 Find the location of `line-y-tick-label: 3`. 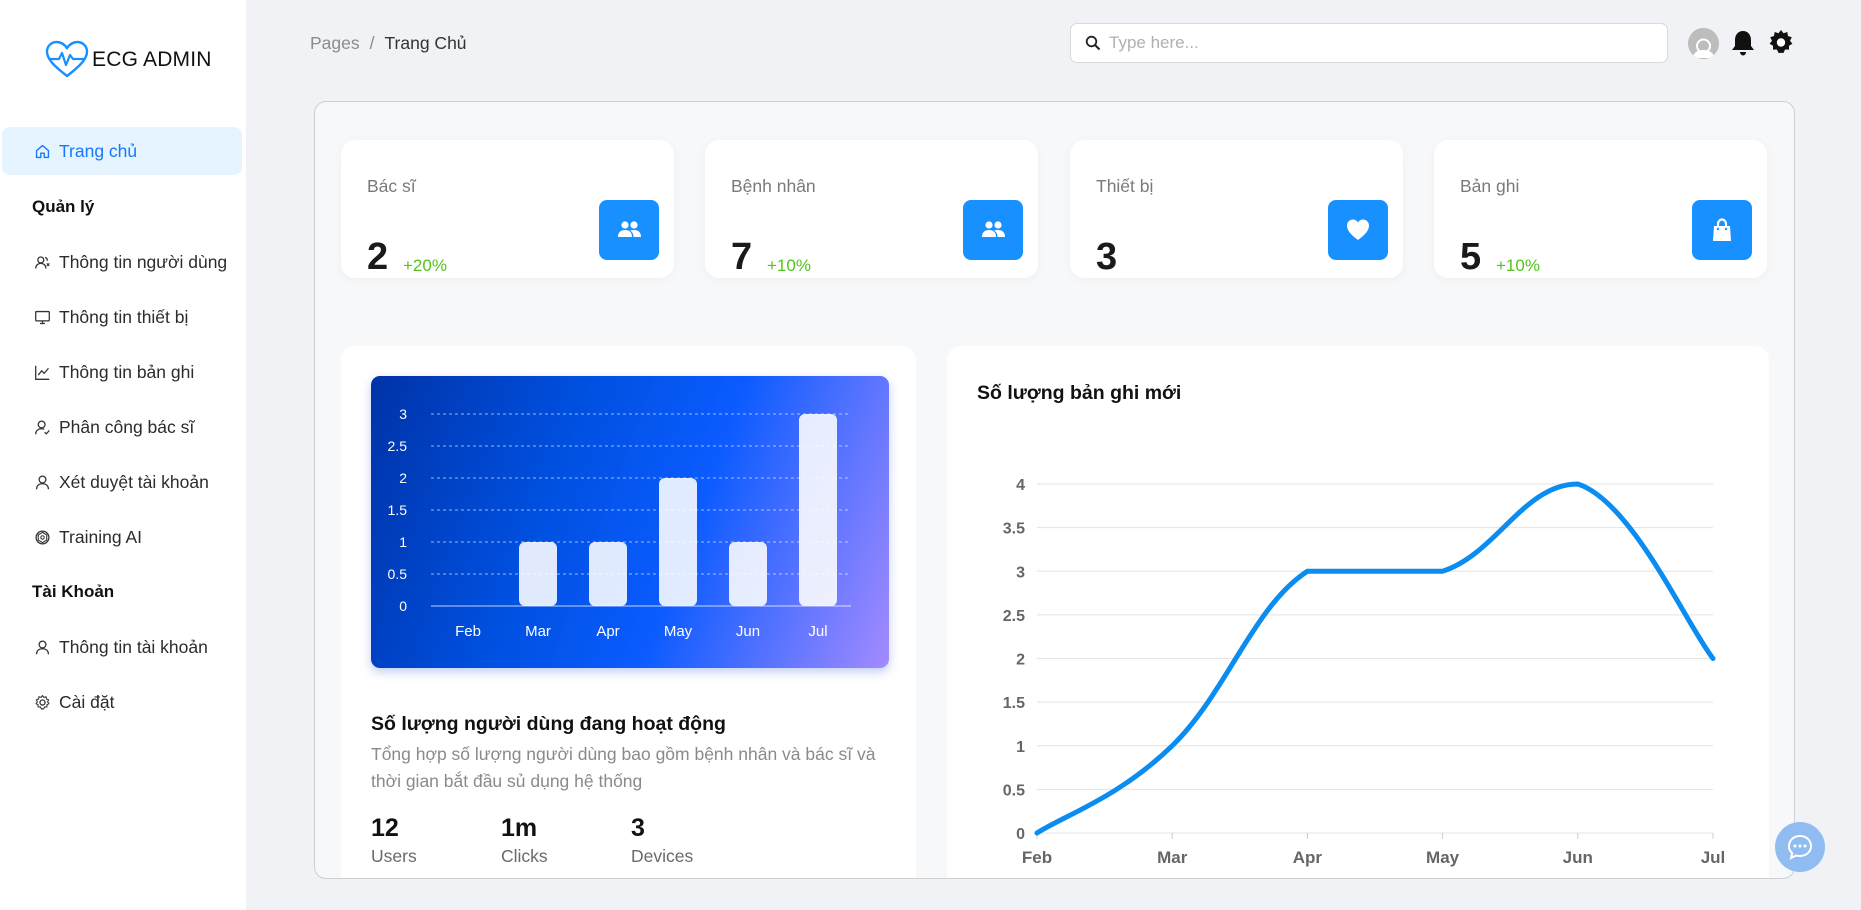

line-y-tick-label: 3 is located at coordinates (1020, 572).